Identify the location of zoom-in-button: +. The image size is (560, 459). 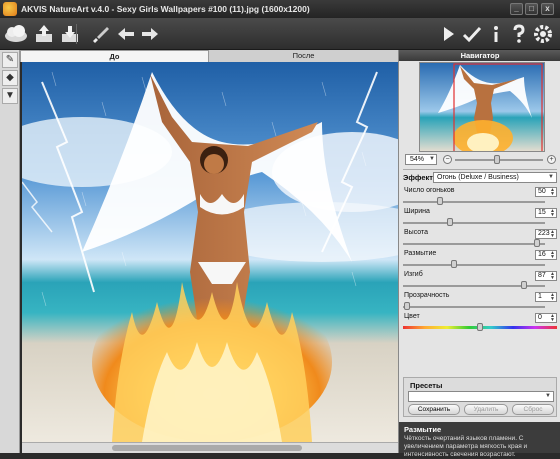
(551, 159).